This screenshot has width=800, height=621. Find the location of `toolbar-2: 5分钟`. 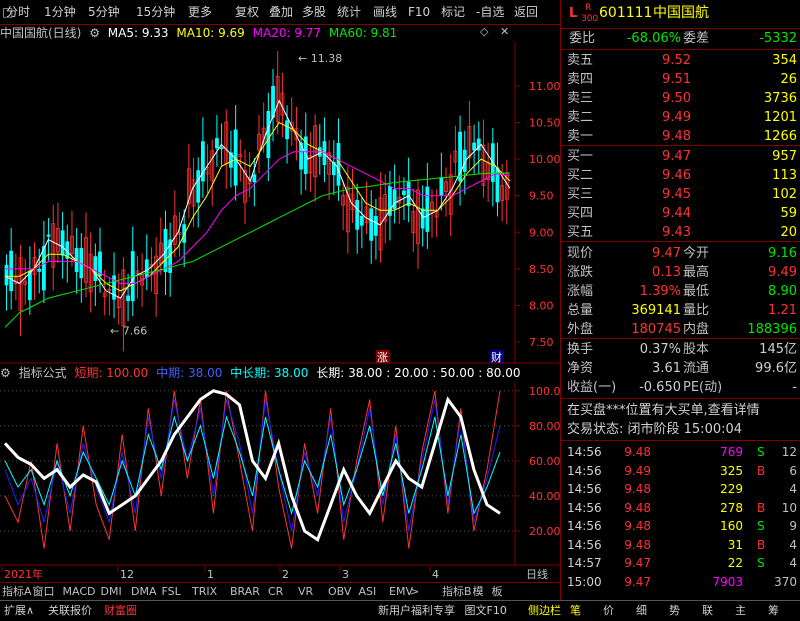

toolbar-2: 5分钟 is located at coordinates (104, 12).